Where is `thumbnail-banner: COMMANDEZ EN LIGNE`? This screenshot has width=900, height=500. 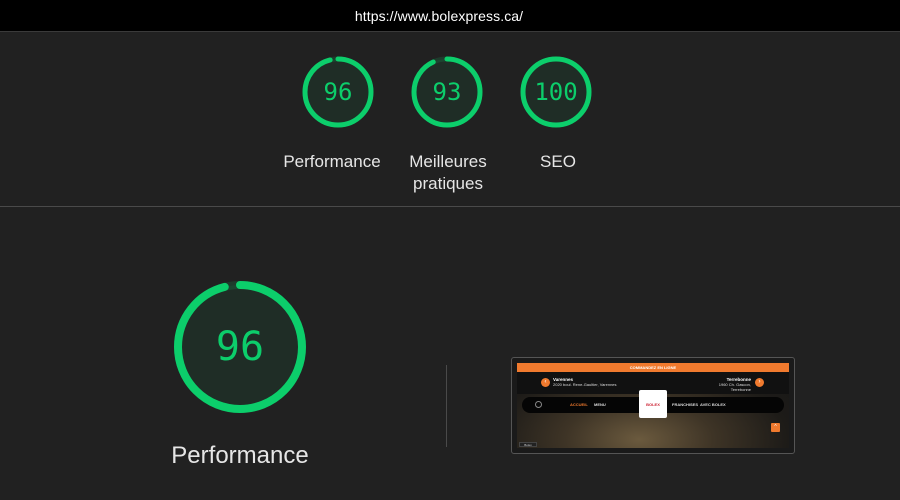 thumbnail-banner: COMMANDEZ EN LIGNE is located at coordinates (653, 367).